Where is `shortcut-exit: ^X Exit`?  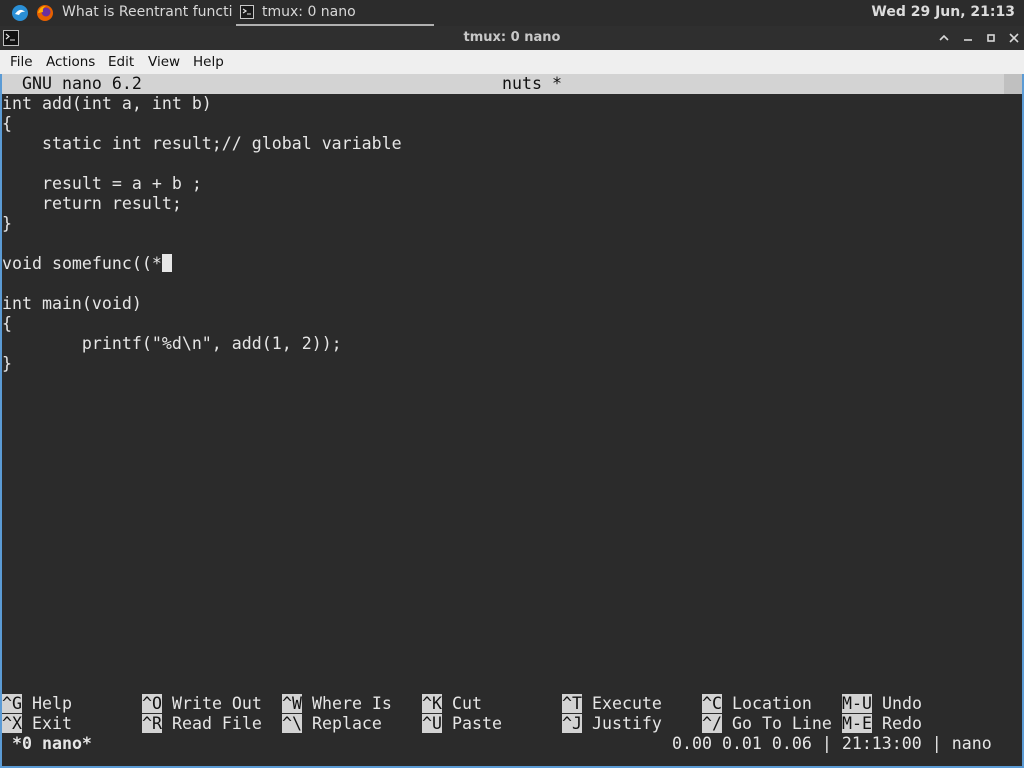 shortcut-exit: ^X Exit is located at coordinates (37, 724).